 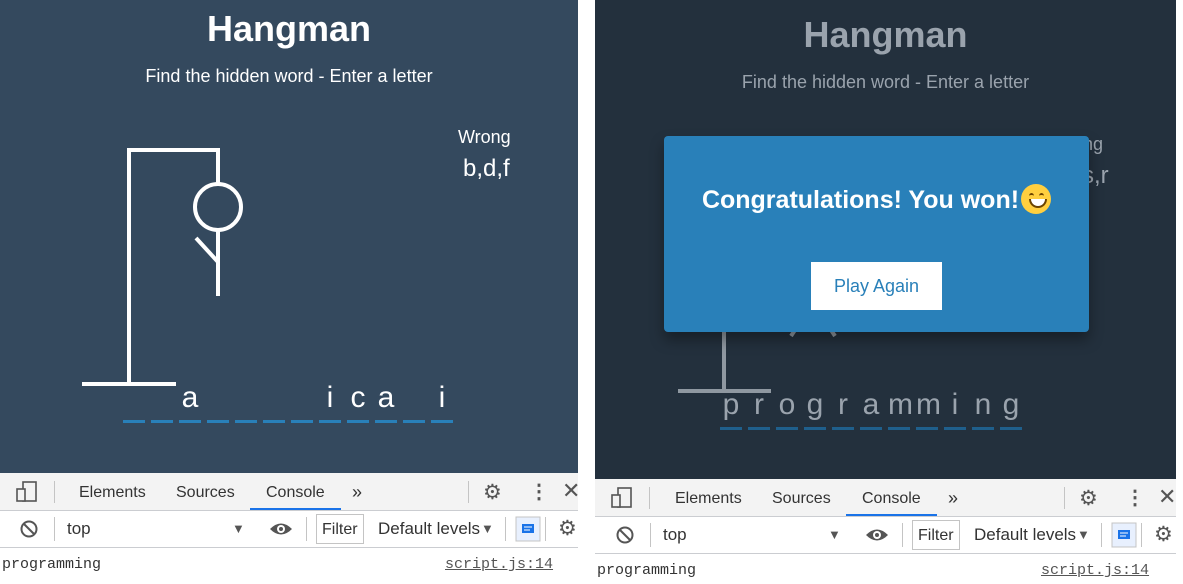 What do you see at coordinates (876, 234) in the screenshot?
I see `win-popup: Congratulations! You won! Play Again` at bounding box center [876, 234].